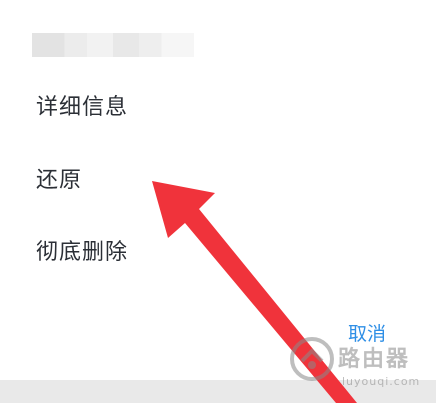 This screenshot has height=403, width=436. Describe the element at coordinates (312, 359) in the screenshot. I see `router-logo-icon` at that location.